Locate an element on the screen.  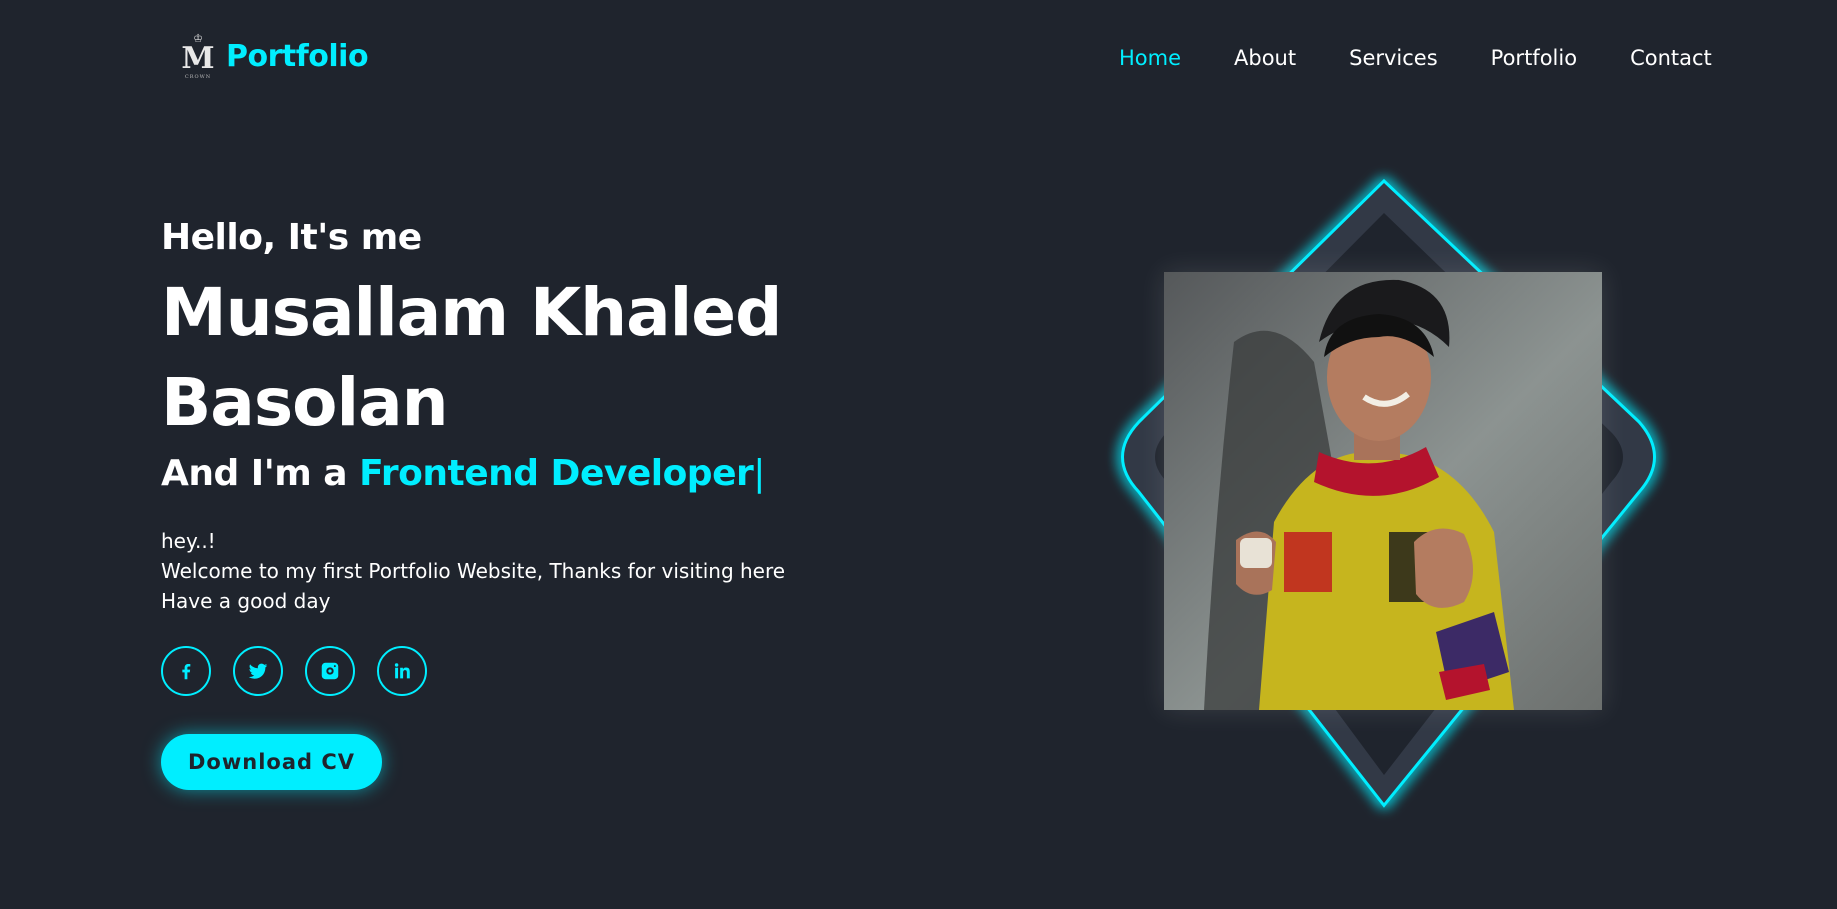
instagram-icon is located at coordinates (330, 671).